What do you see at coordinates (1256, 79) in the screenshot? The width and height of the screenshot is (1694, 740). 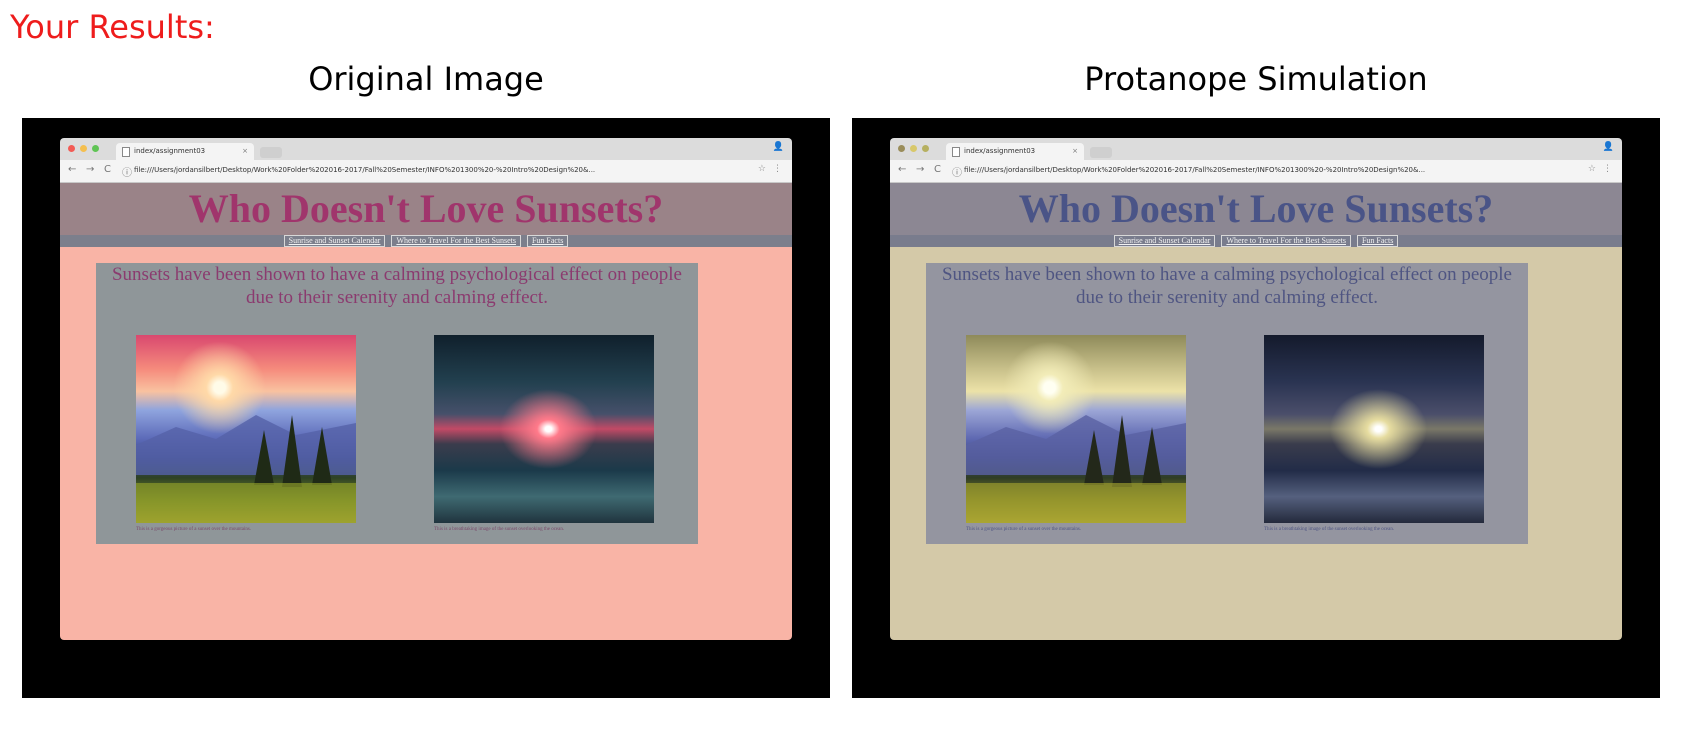 I see `panel-title-simulation: Protanope Simulation` at bounding box center [1256, 79].